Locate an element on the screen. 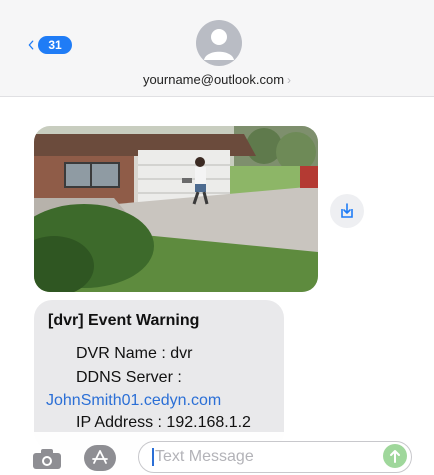 This screenshot has height=475, width=434. app-store-icon is located at coordinates (100, 457).